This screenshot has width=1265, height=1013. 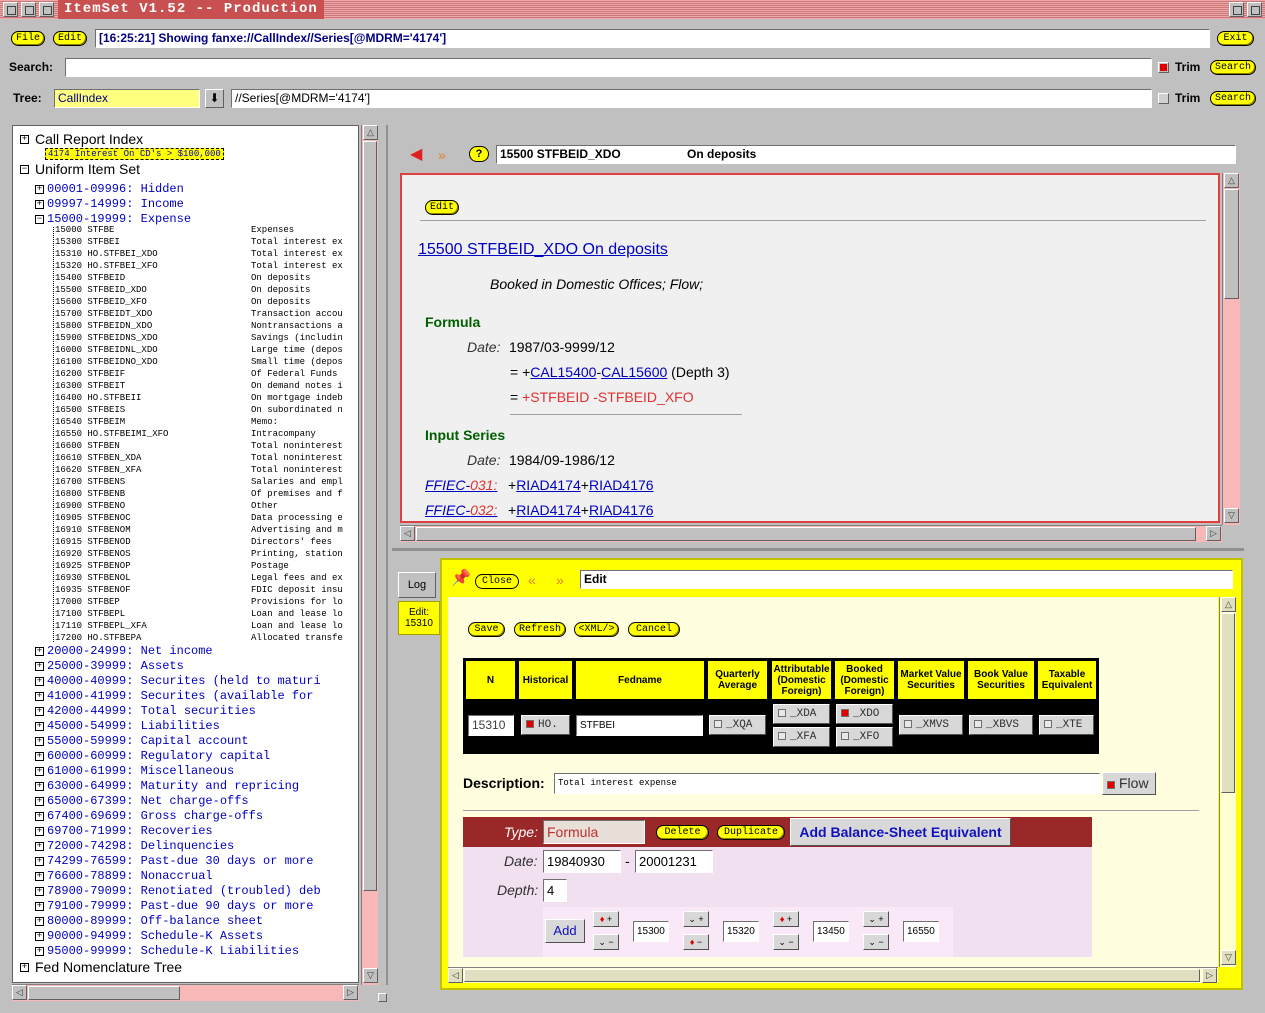 What do you see at coordinates (827, 783) in the screenshot?
I see `description-input: Total interest expense` at bounding box center [827, 783].